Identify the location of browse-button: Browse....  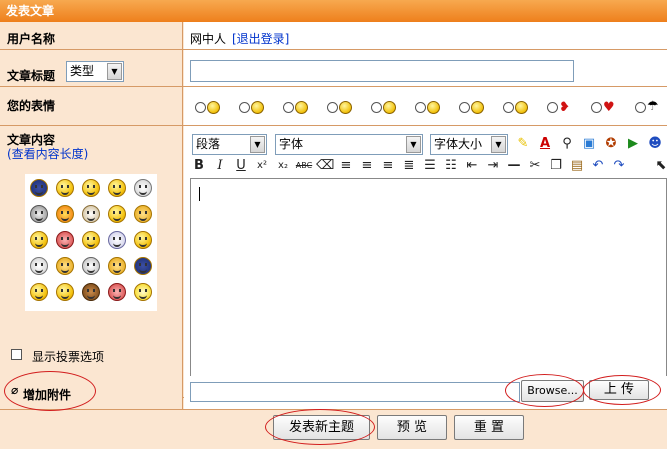
(552, 391).